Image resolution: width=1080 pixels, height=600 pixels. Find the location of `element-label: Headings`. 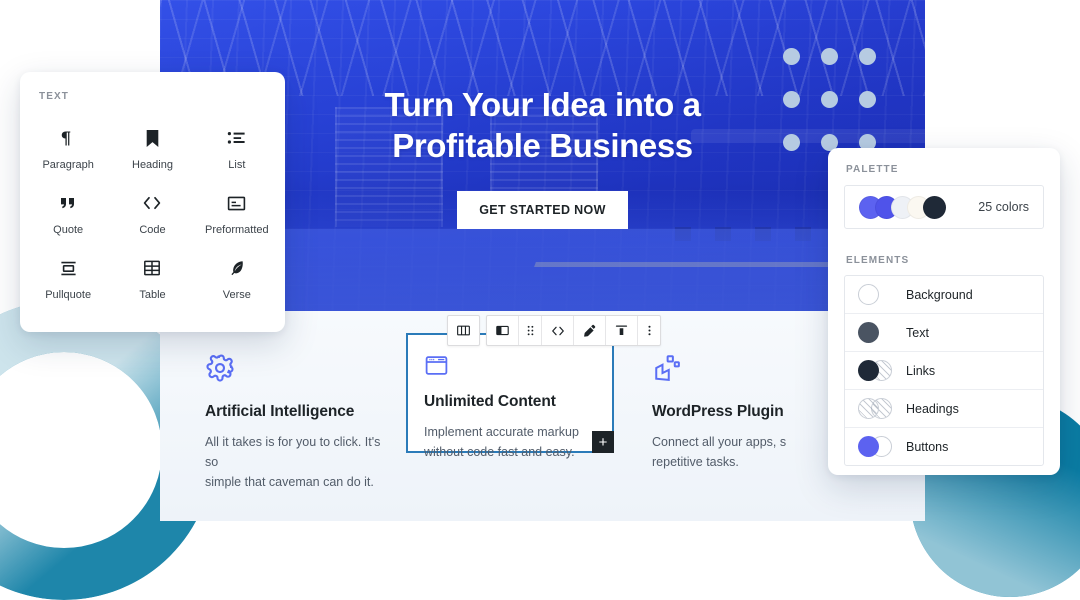

element-label: Headings is located at coordinates (932, 408).